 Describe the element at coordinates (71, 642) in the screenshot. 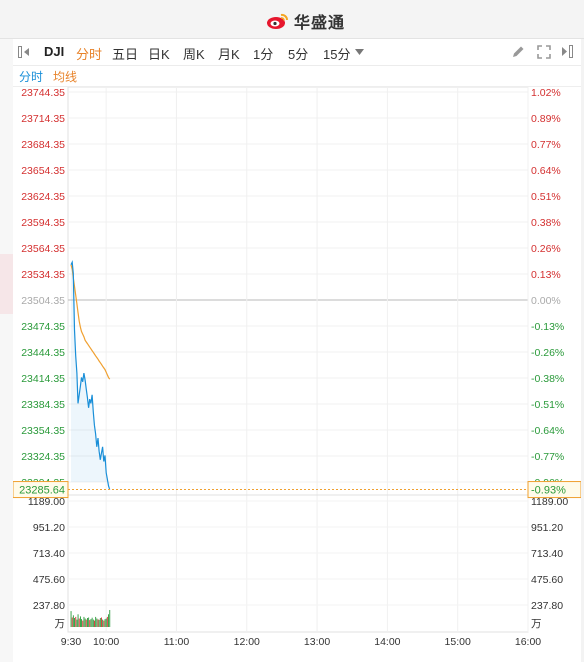

I see `time-tick-label: 9:30` at that location.